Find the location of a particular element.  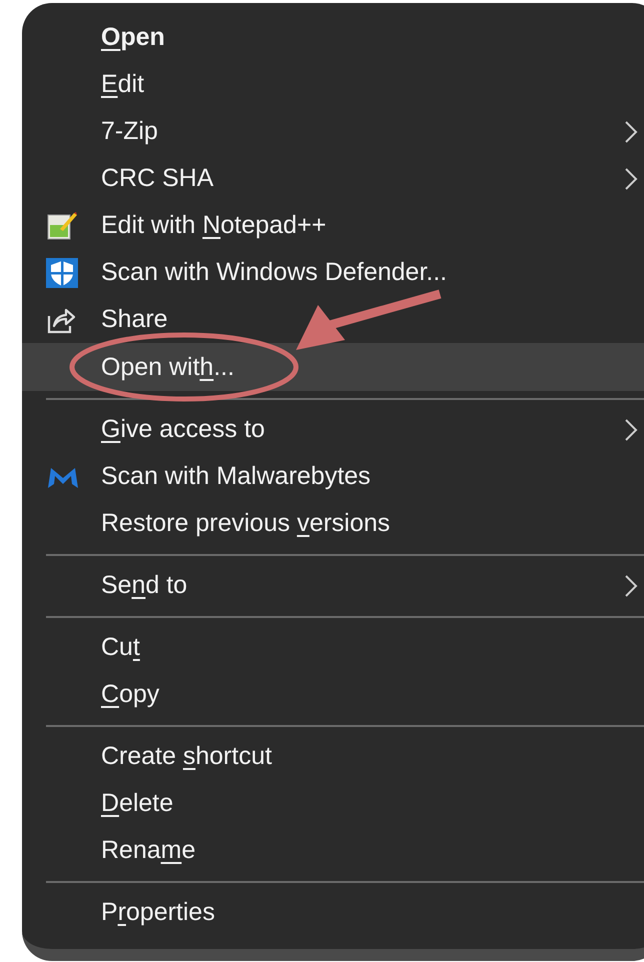

menu-item: Scan with Malwarebytes is located at coordinates (333, 476).